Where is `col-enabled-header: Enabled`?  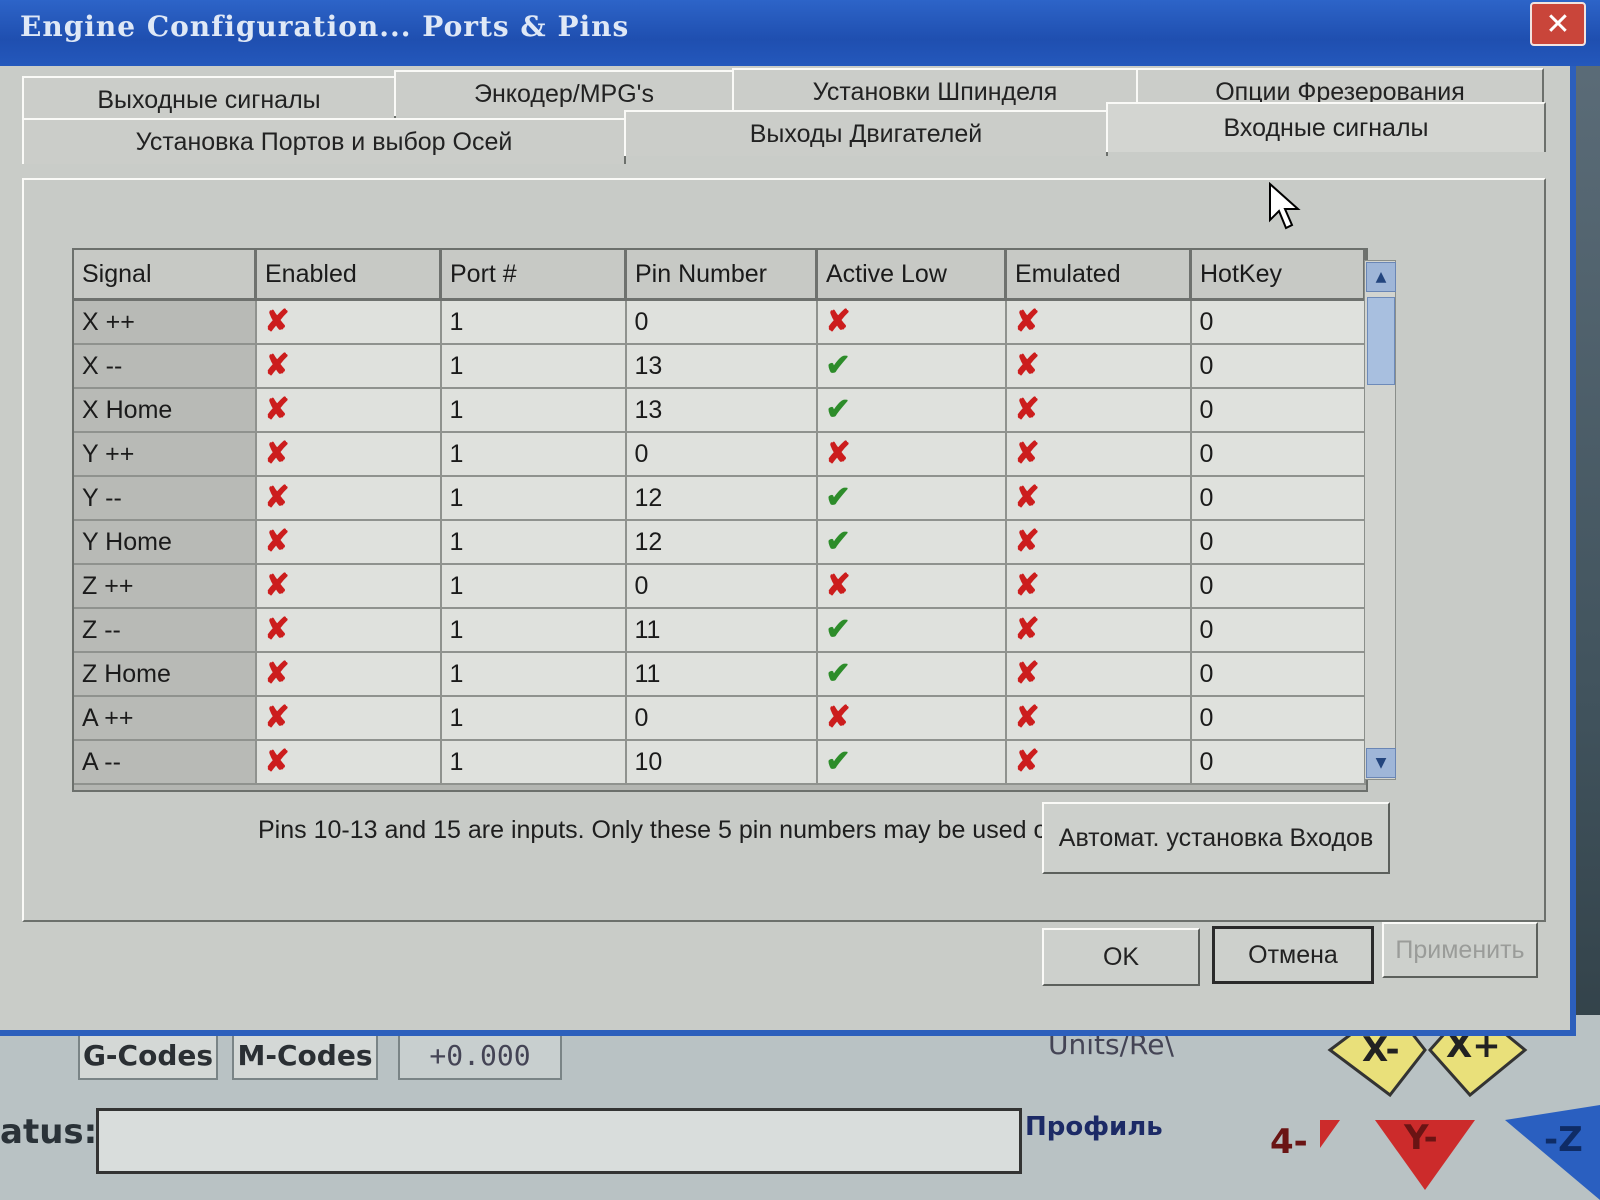 col-enabled-header: Enabled is located at coordinates (348, 275).